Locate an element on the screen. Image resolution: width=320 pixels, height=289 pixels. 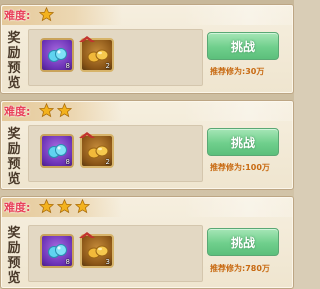
item-count: 3 is located at coordinates (107, 262).